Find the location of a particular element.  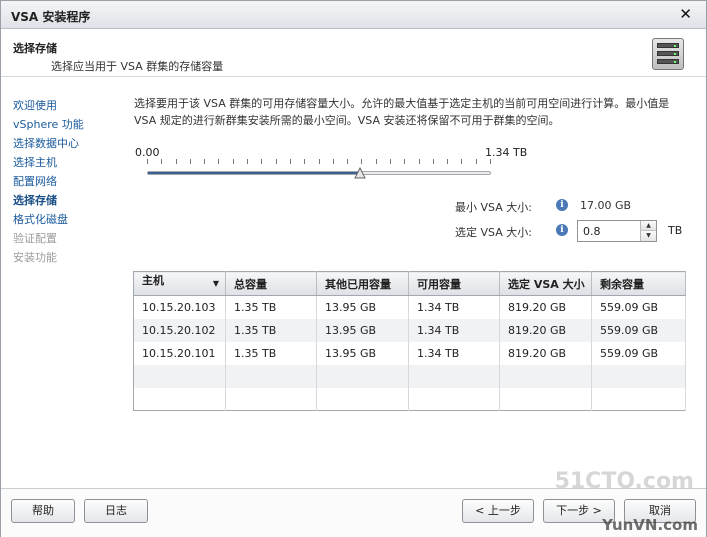

selected-size-unit: TB is located at coordinates (675, 230).